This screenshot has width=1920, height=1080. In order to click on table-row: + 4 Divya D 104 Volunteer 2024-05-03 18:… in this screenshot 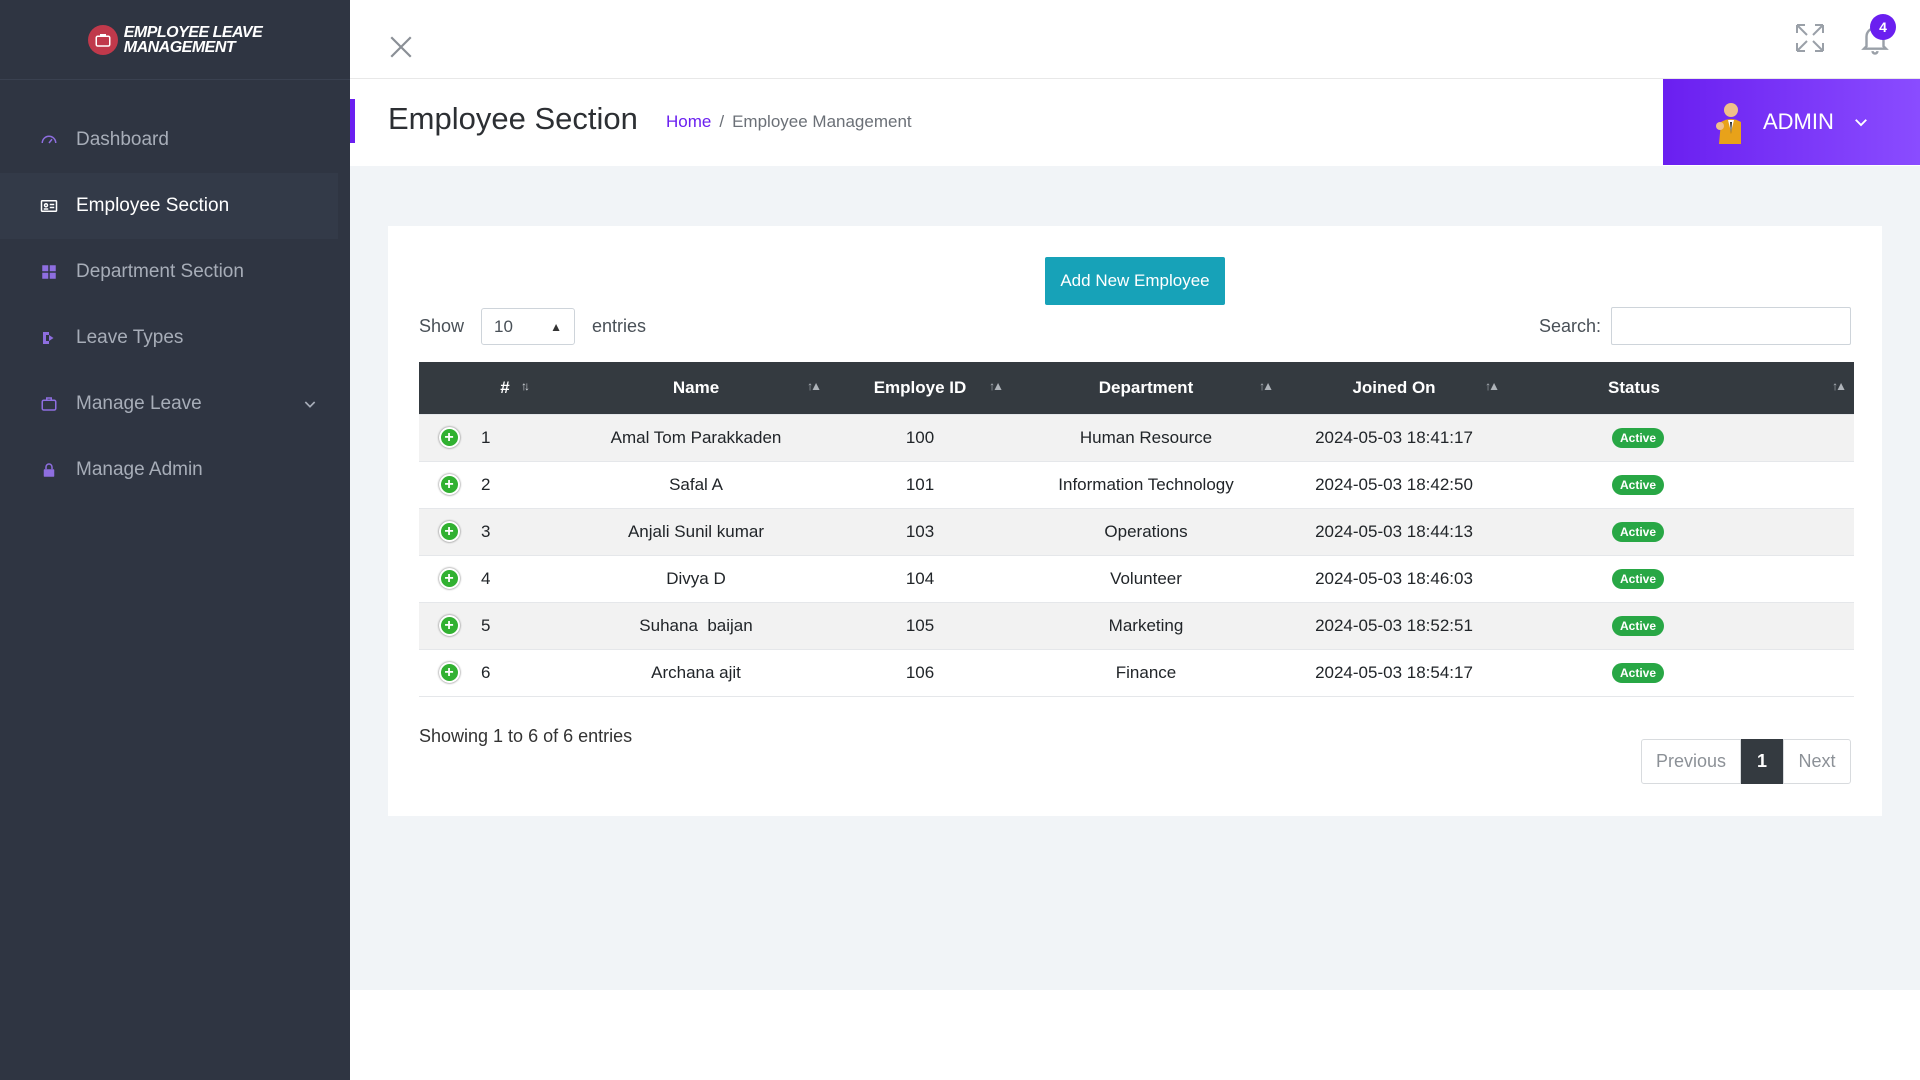, I will do `click(1136, 578)`.